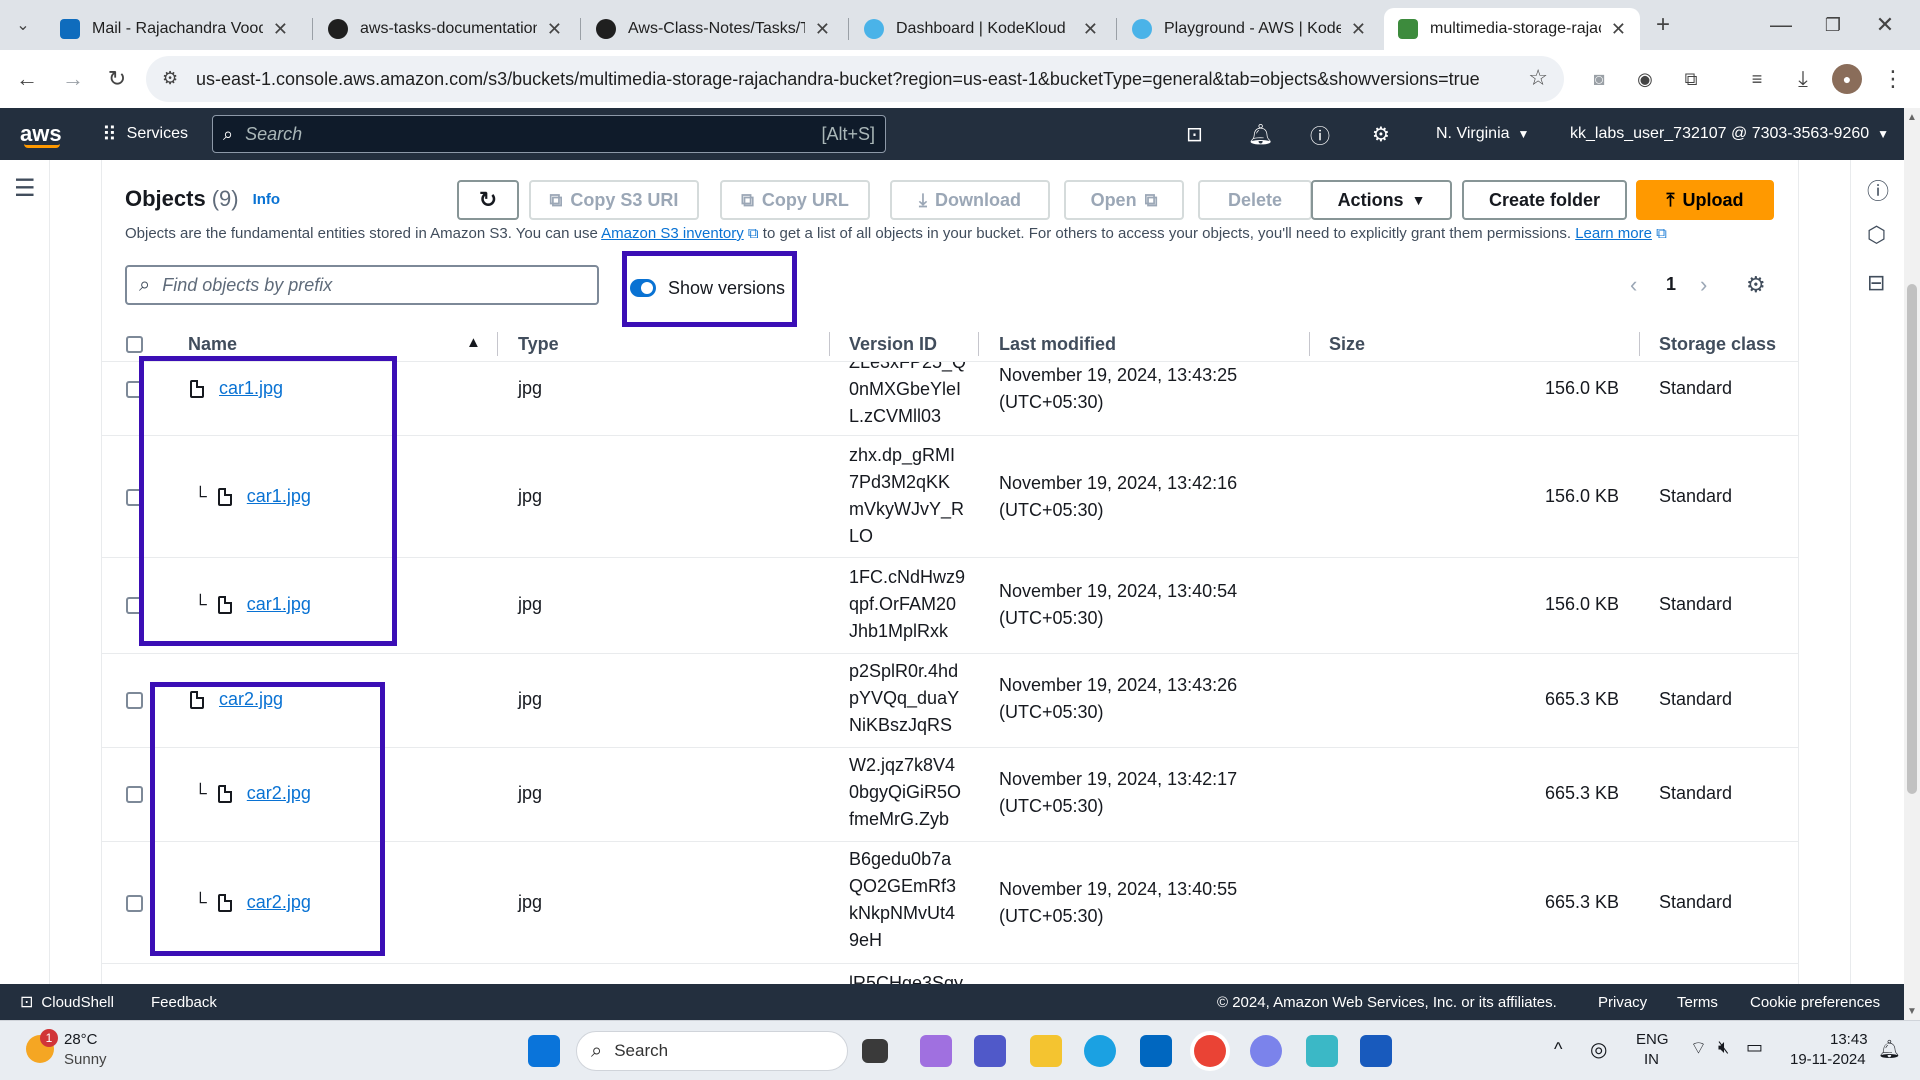 This screenshot has height=1080, width=1920. What do you see at coordinates (488, 200) in the screenshot?
I see `refresh-button: ↻` at bounding box center [488, 200].